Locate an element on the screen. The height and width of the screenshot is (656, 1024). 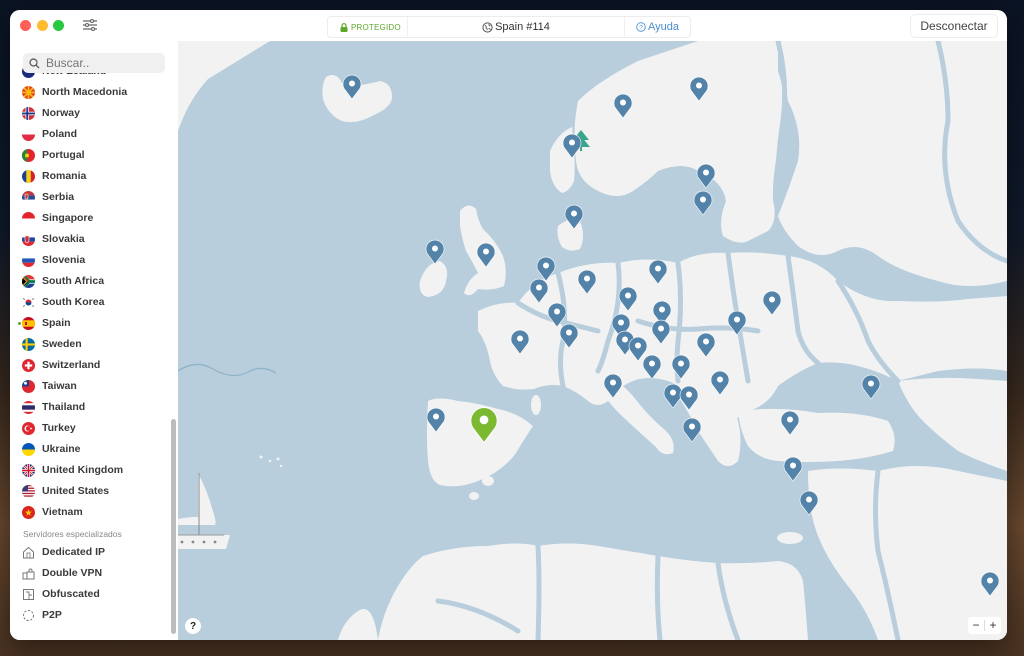
country-item-north-macedonia: North Macedonia is located at coordinates (94, 92).